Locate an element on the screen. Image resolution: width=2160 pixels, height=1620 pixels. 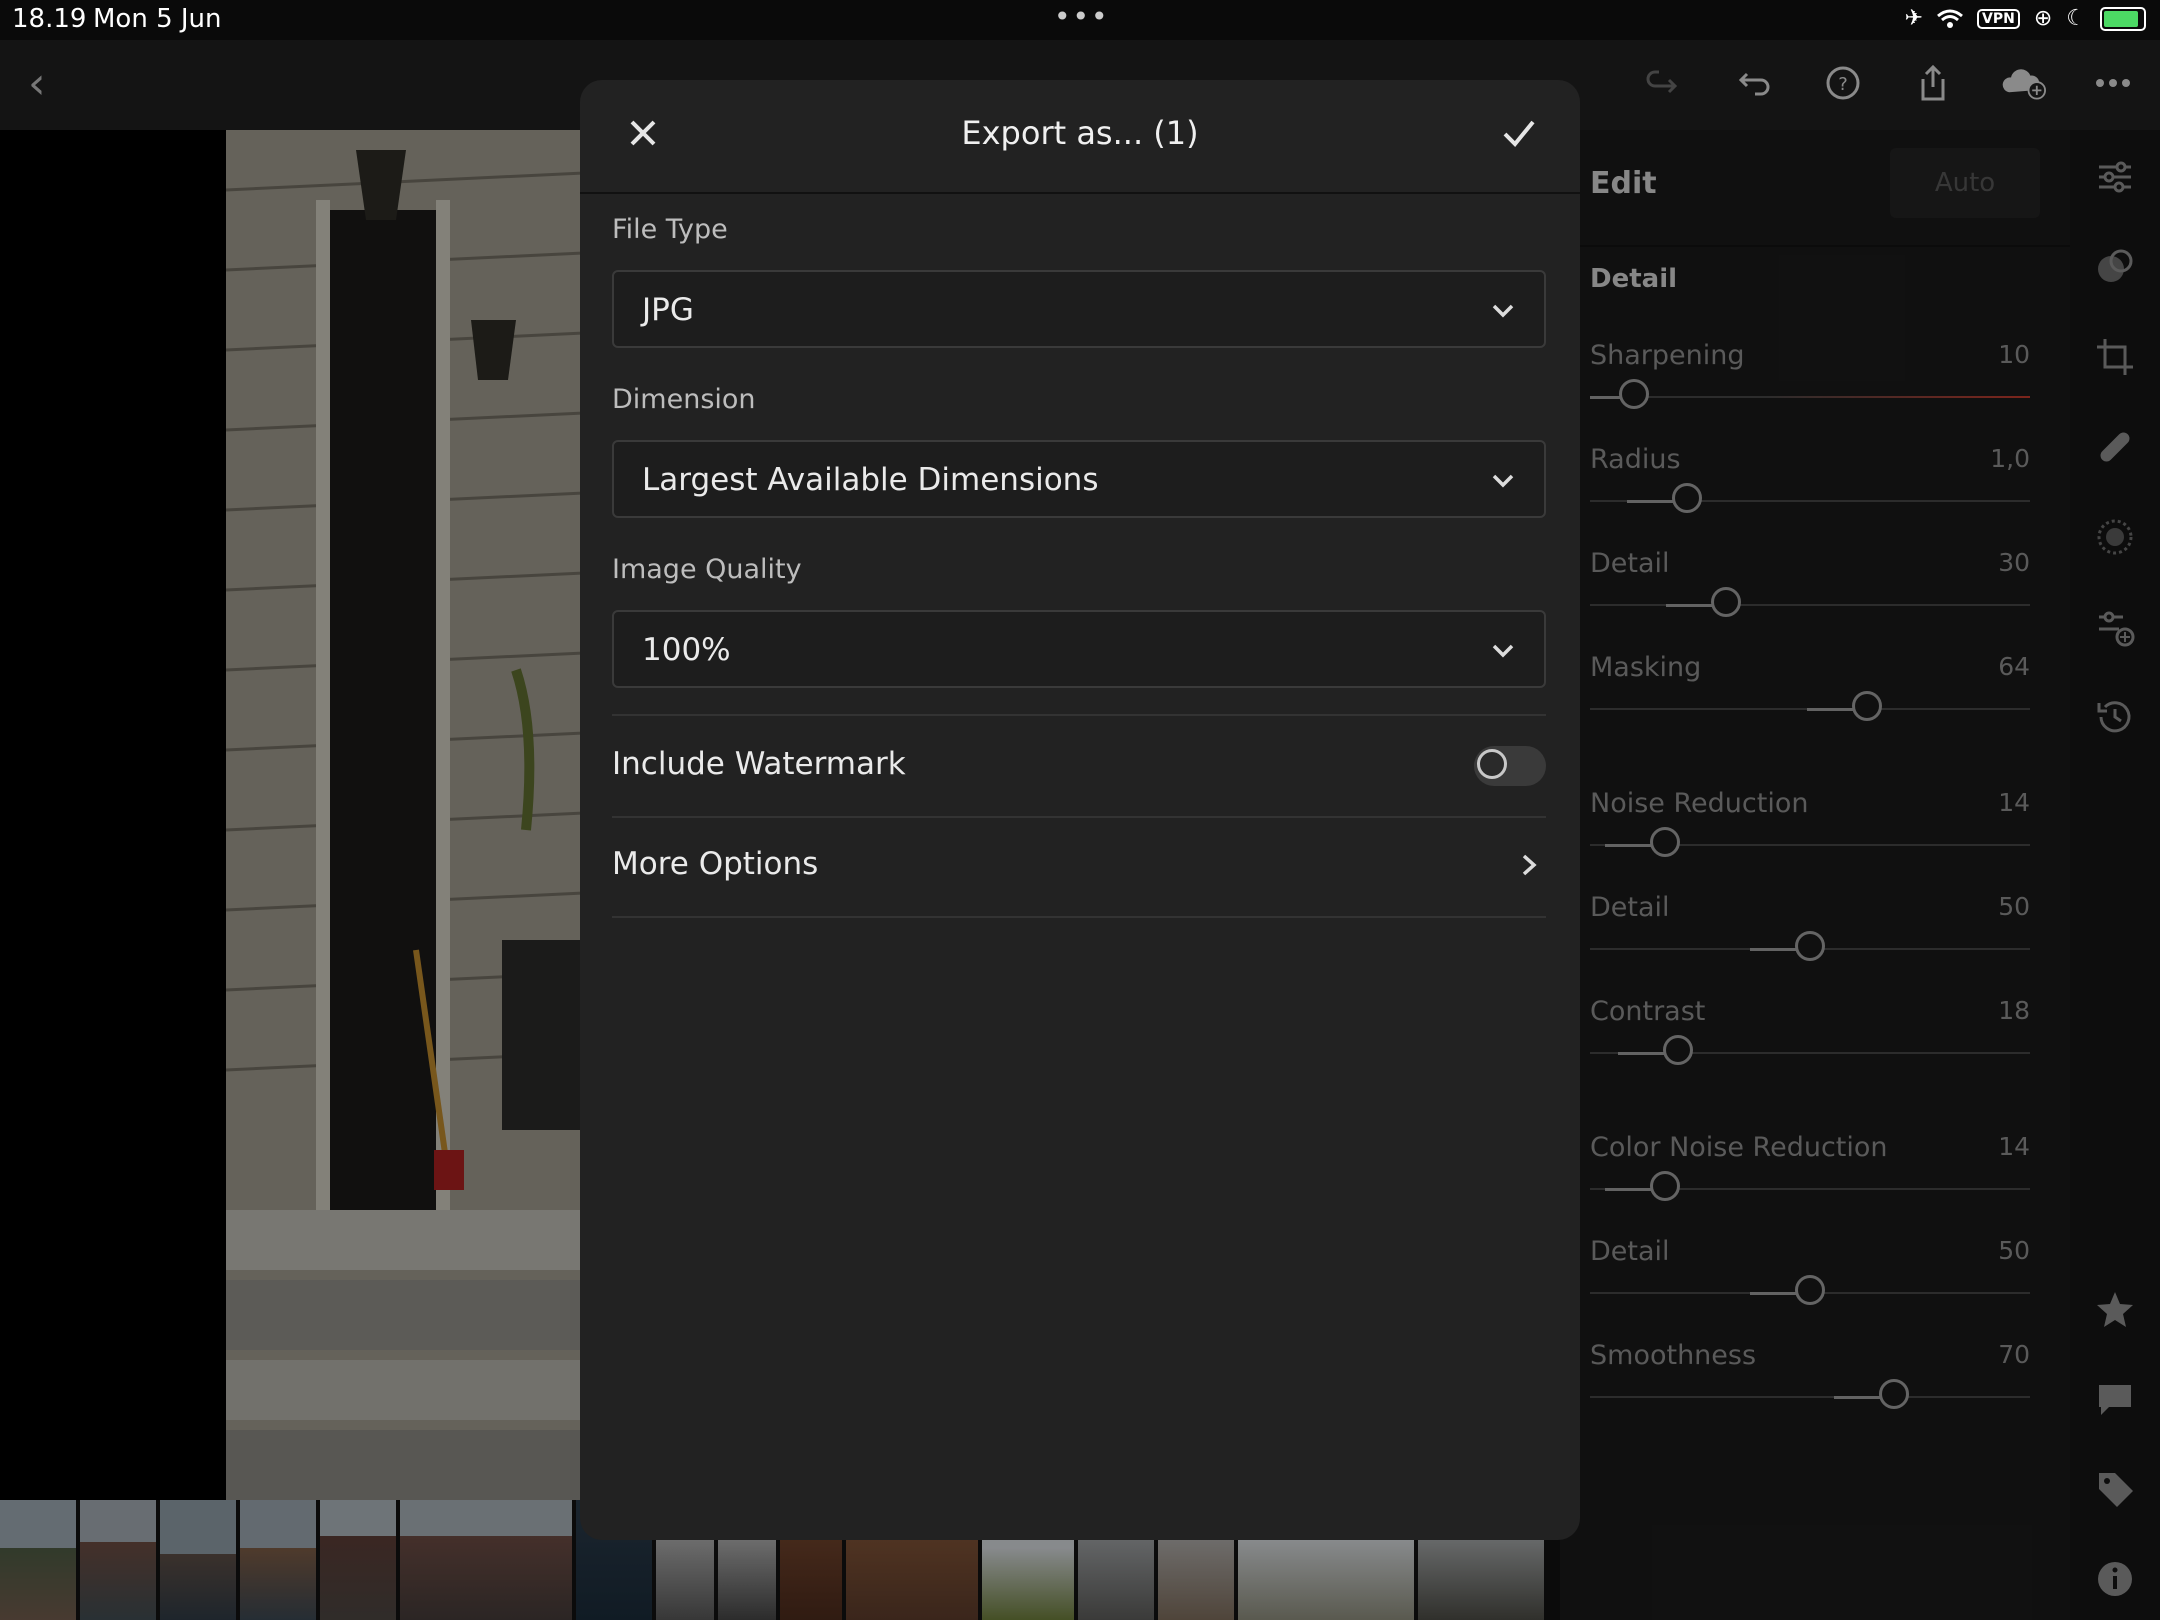
section-title: Detail is located at coordinates (1634, 279).